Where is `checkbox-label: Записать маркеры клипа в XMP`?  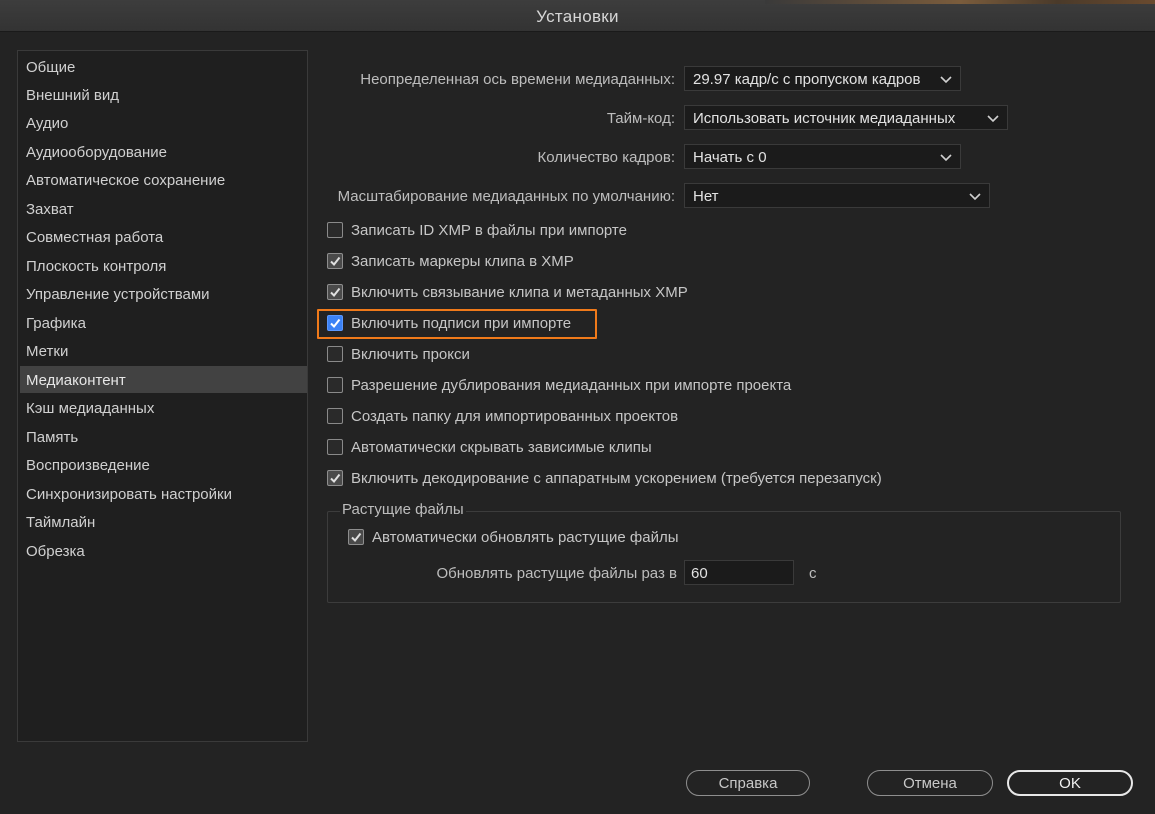
checkbox-label: Записать маркеры клипа в XMP is located at coordinates (462, 261).